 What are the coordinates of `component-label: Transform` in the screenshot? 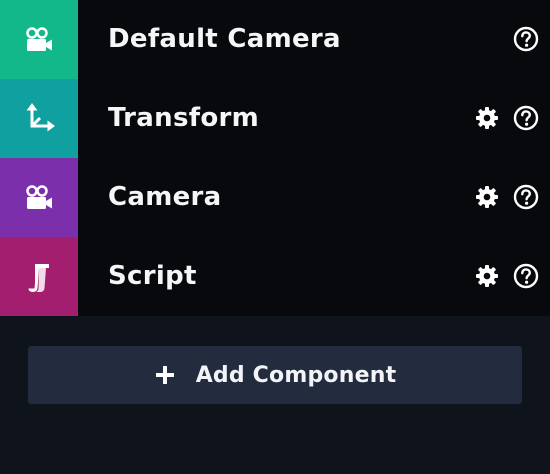 It's located at (184, 118).